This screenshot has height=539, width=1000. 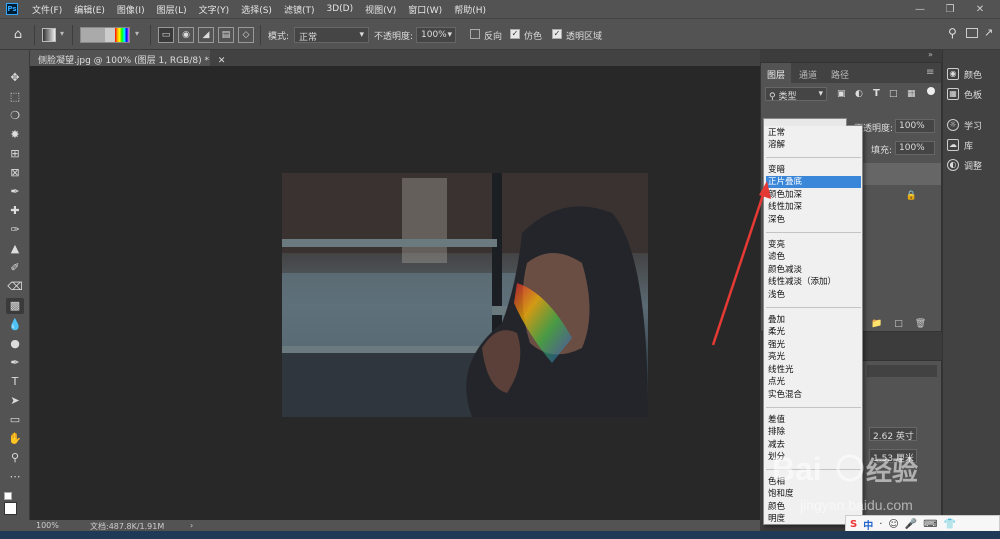 I want to click on delete-layer-icon: 🗑, so click(x=920, y=325).